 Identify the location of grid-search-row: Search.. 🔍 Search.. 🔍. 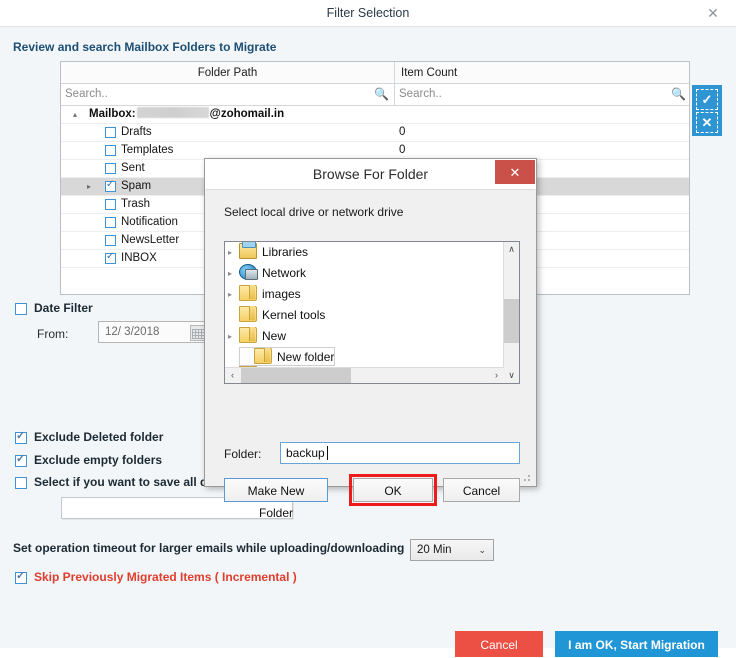
(375, 95).